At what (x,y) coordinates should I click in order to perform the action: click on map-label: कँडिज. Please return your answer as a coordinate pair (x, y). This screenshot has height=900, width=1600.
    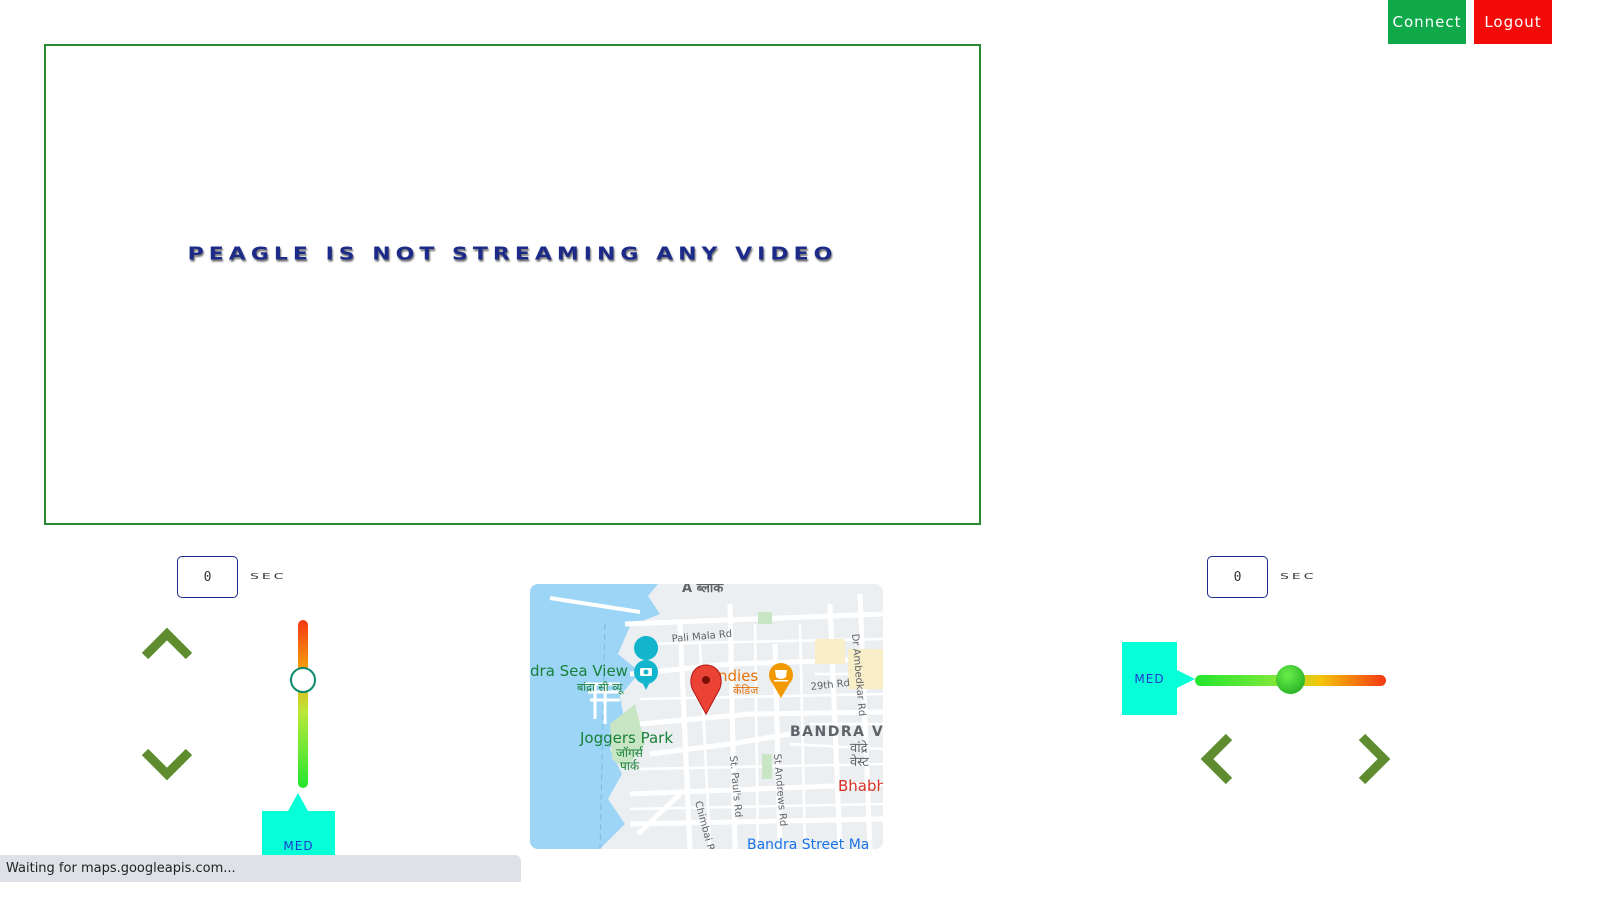
    Looking at the image, I should click on (746, 690).